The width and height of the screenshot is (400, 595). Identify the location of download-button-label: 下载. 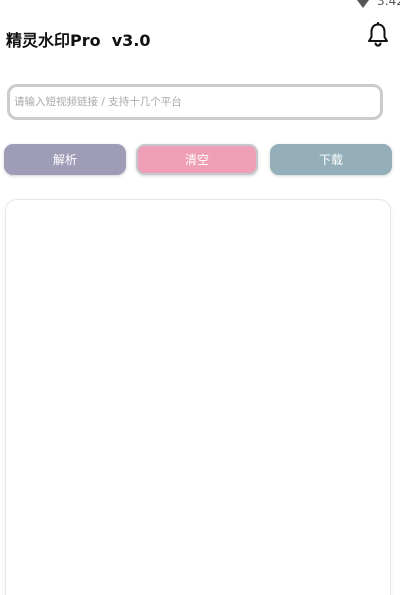
(330, 160).